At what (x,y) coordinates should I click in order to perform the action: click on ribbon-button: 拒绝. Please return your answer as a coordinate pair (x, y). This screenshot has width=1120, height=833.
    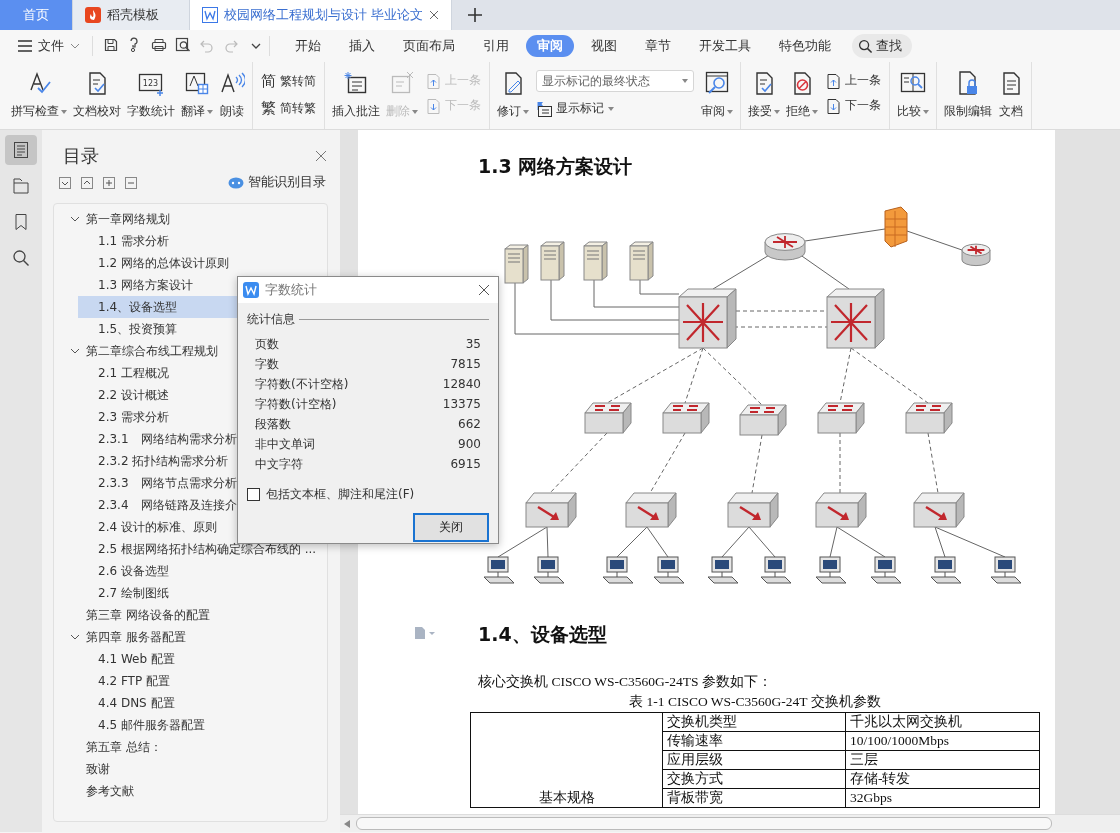
    Looking at the image, I should click on (802, 95).